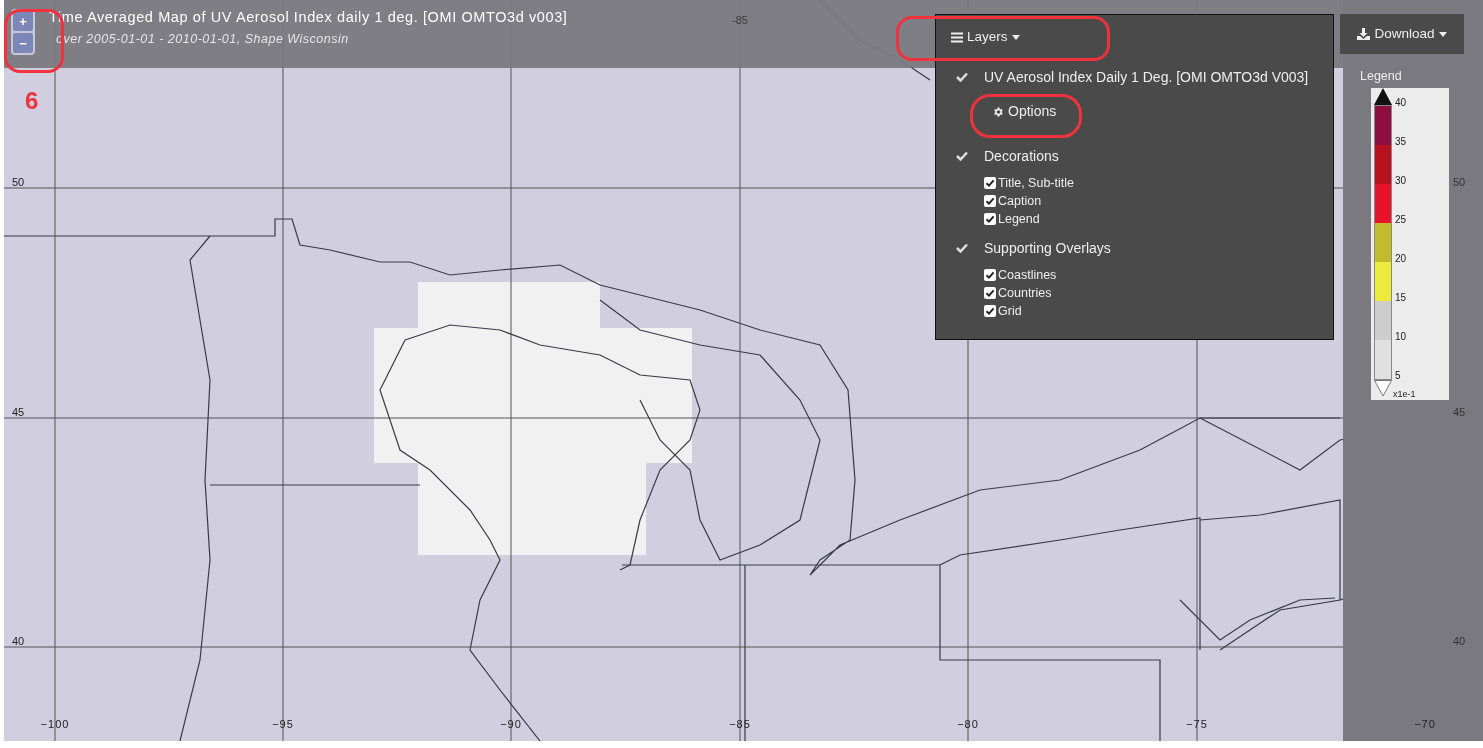  Describe the element at coordinates (1036, 183) in the screenshot. I see `layer-option-label: Title, Sub-title` at that location.